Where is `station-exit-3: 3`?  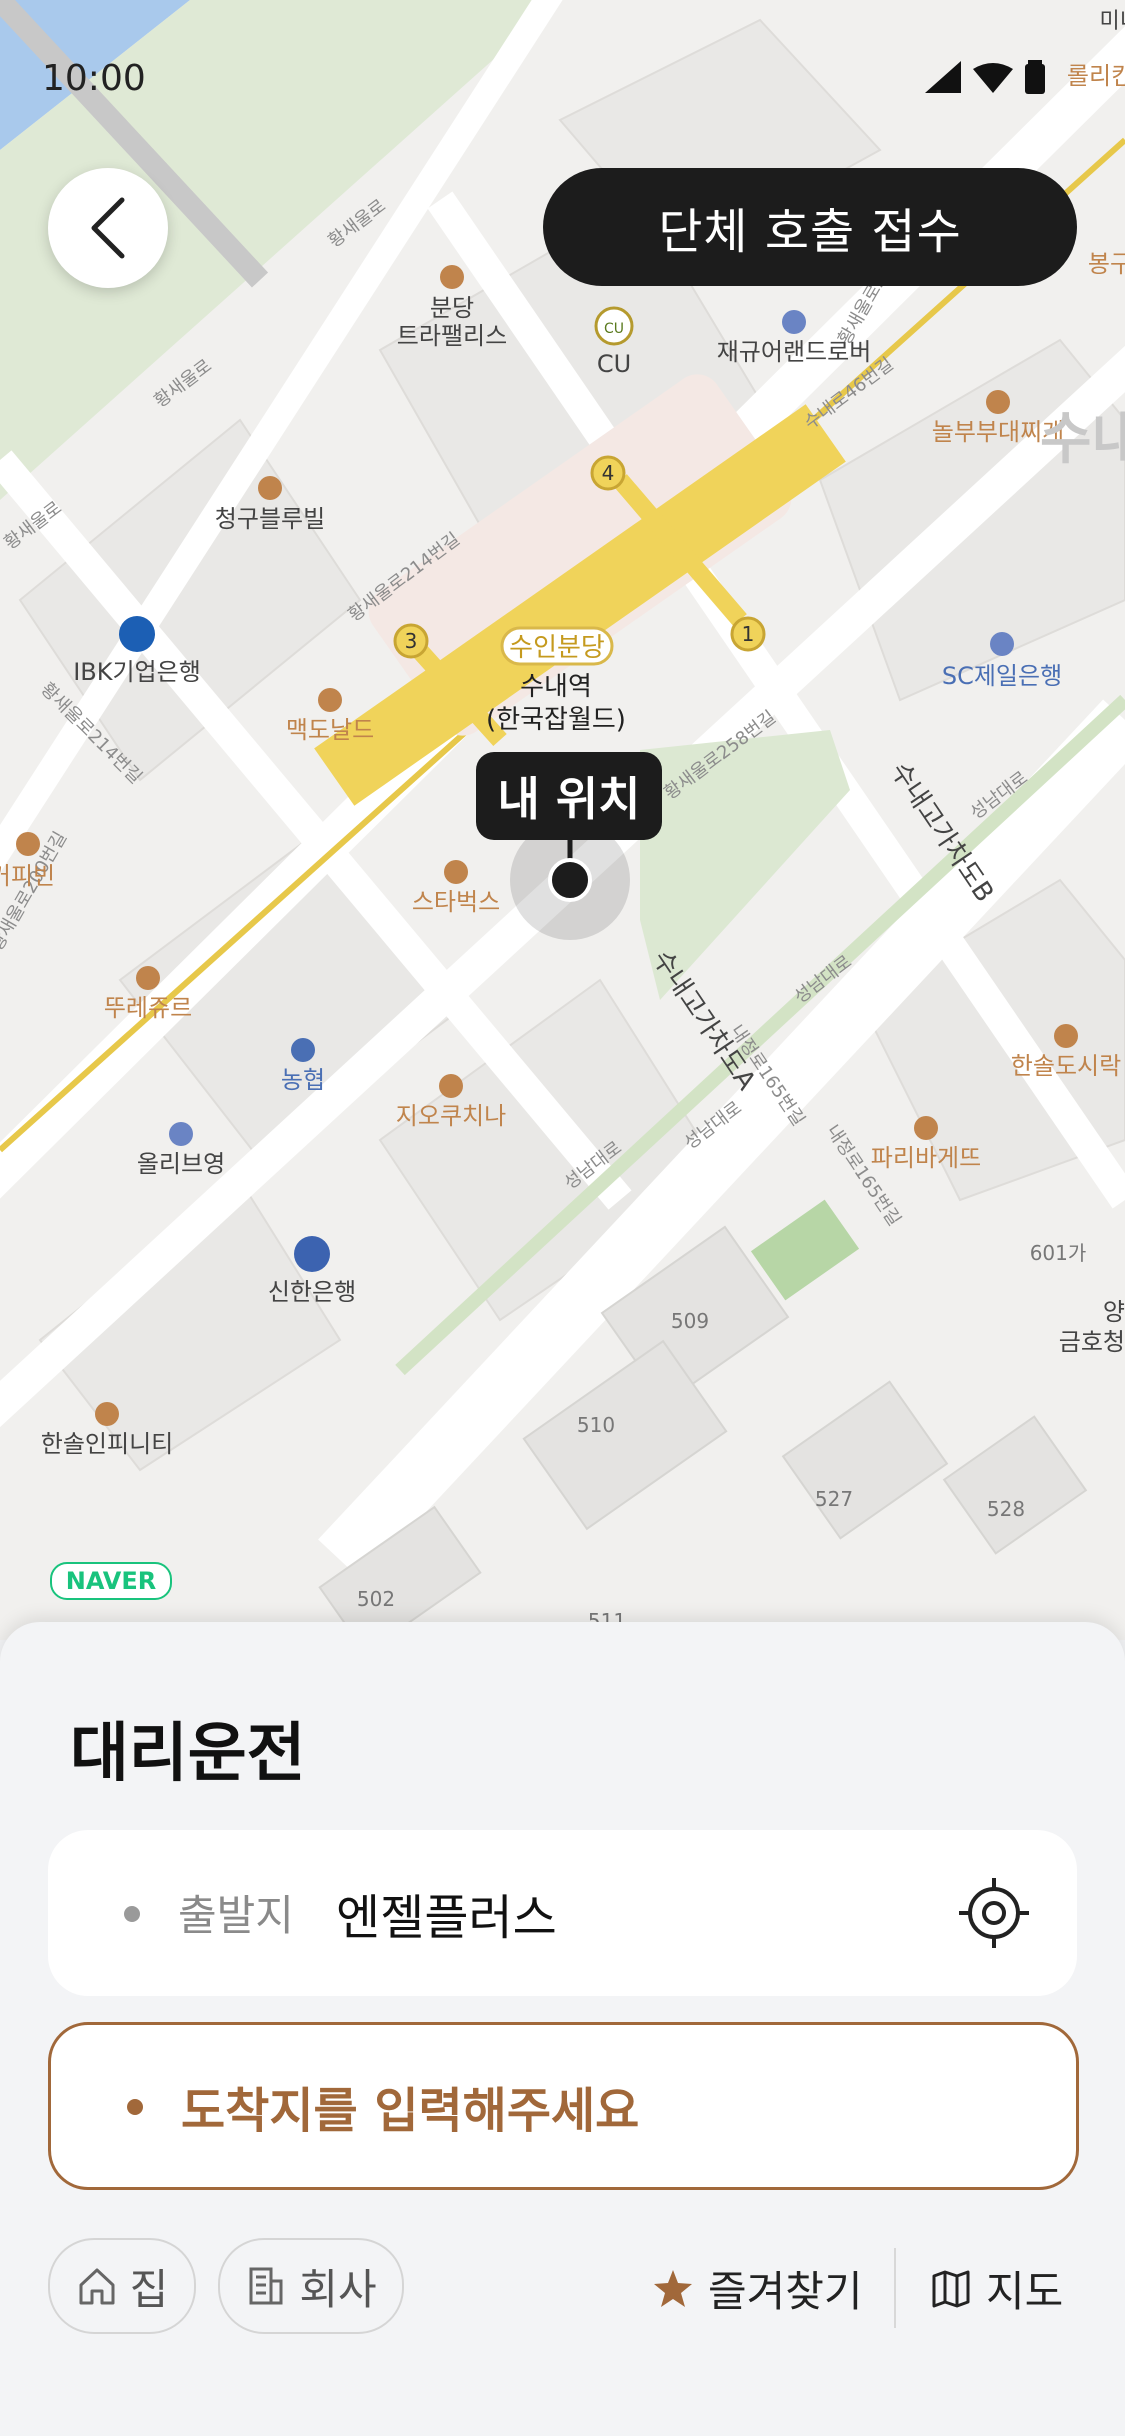
station-exit-3: 3 is located at coordinates (411, 641).